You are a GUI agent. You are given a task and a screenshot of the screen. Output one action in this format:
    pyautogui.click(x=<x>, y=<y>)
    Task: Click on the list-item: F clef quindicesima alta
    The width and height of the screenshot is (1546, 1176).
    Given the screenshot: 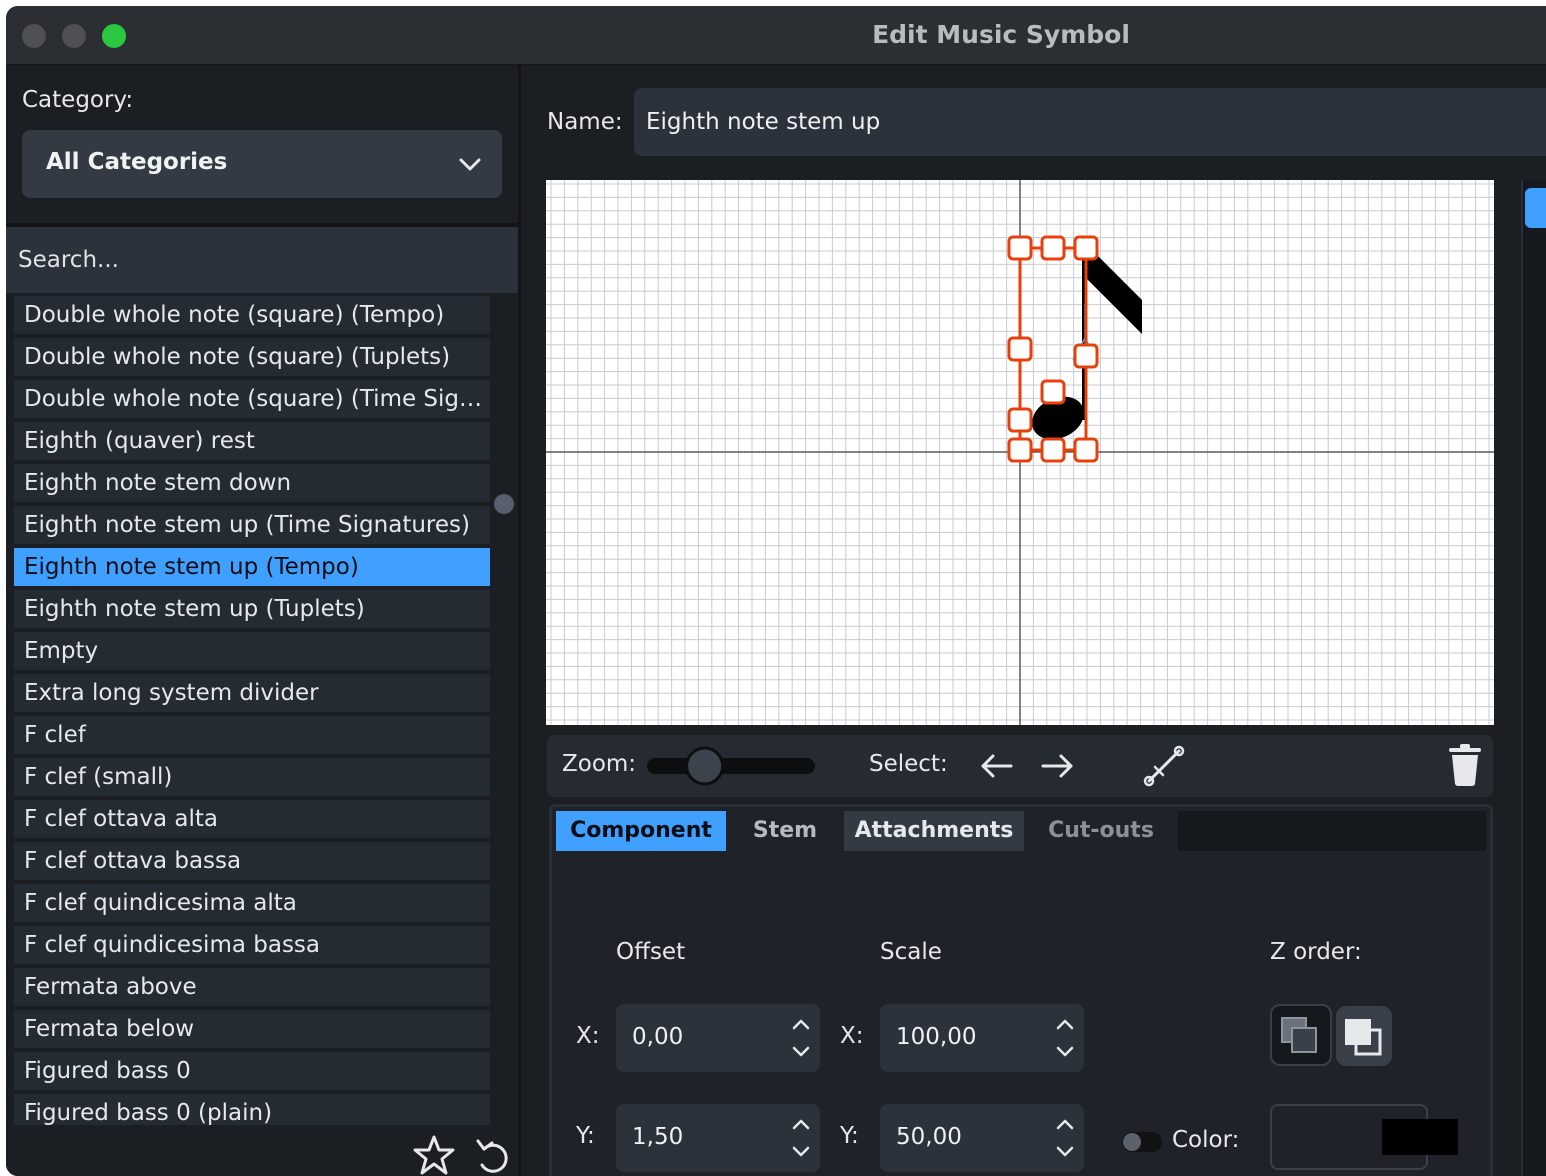 What is the action you would take?
    pyautogui.click(x=252, y=903)
    